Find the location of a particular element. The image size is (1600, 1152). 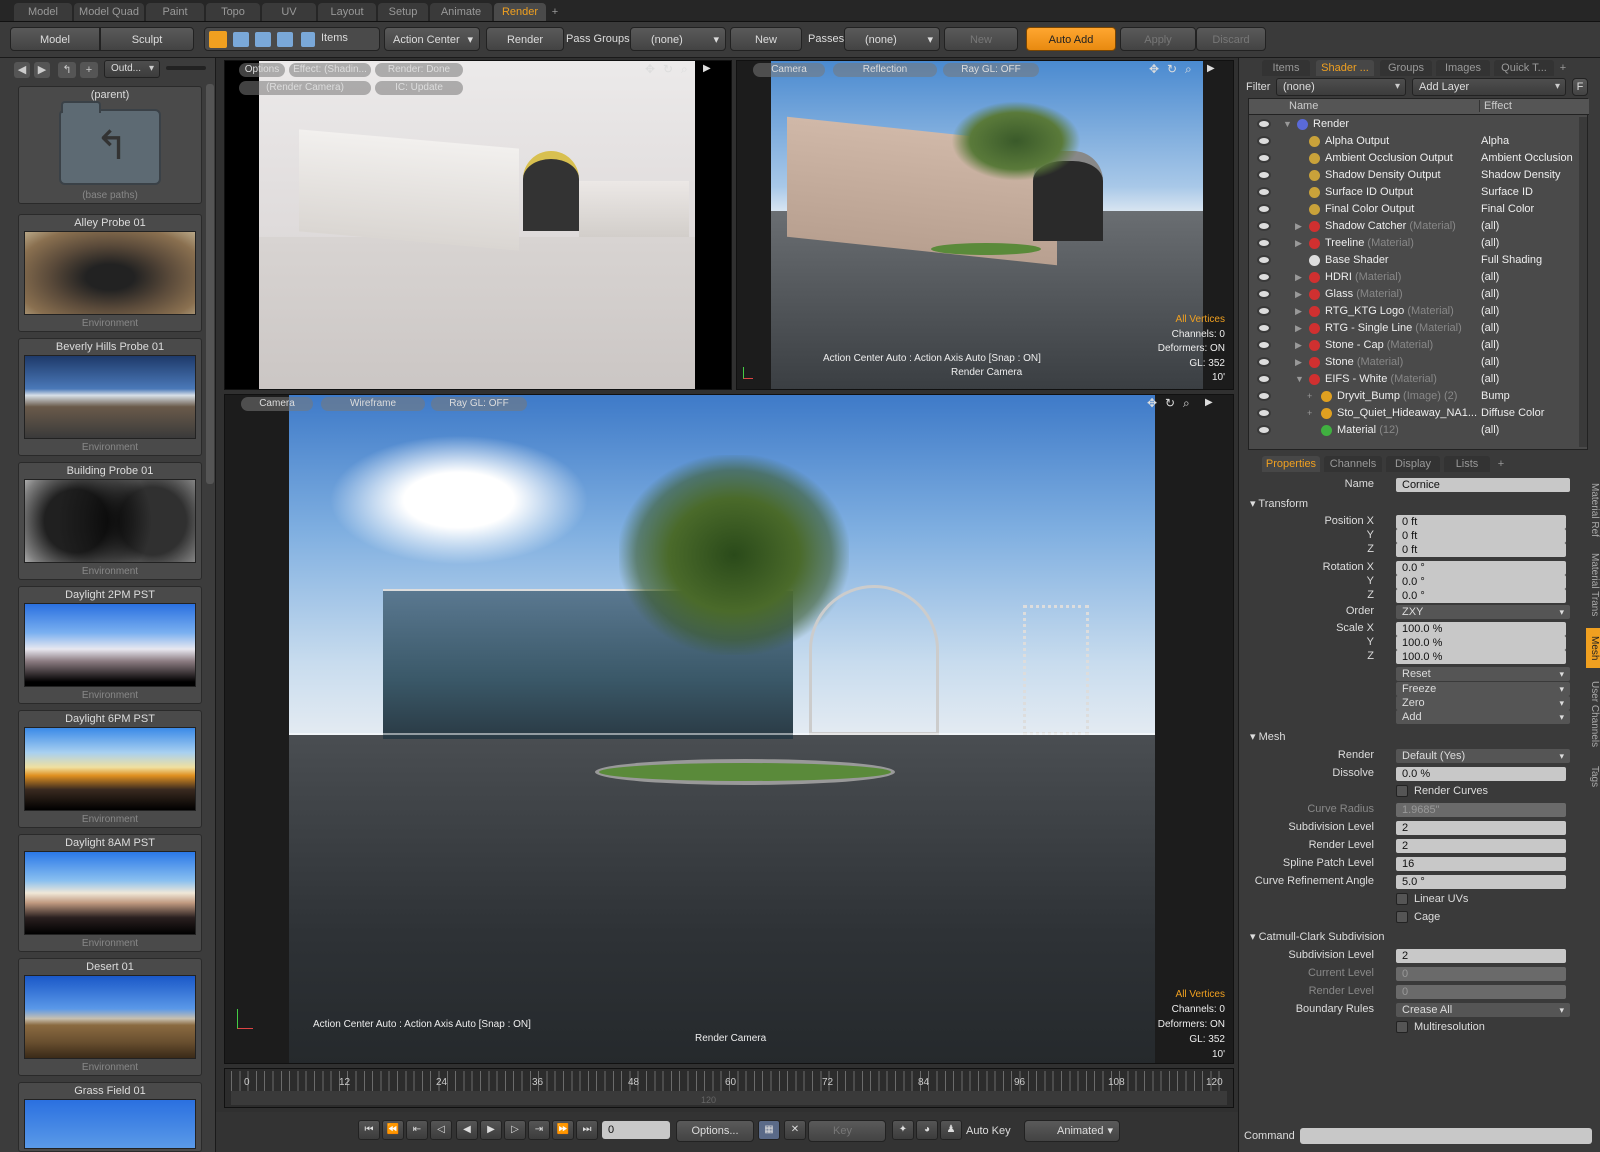

timeline: 12 0 is located at coordinates (729, 1088).